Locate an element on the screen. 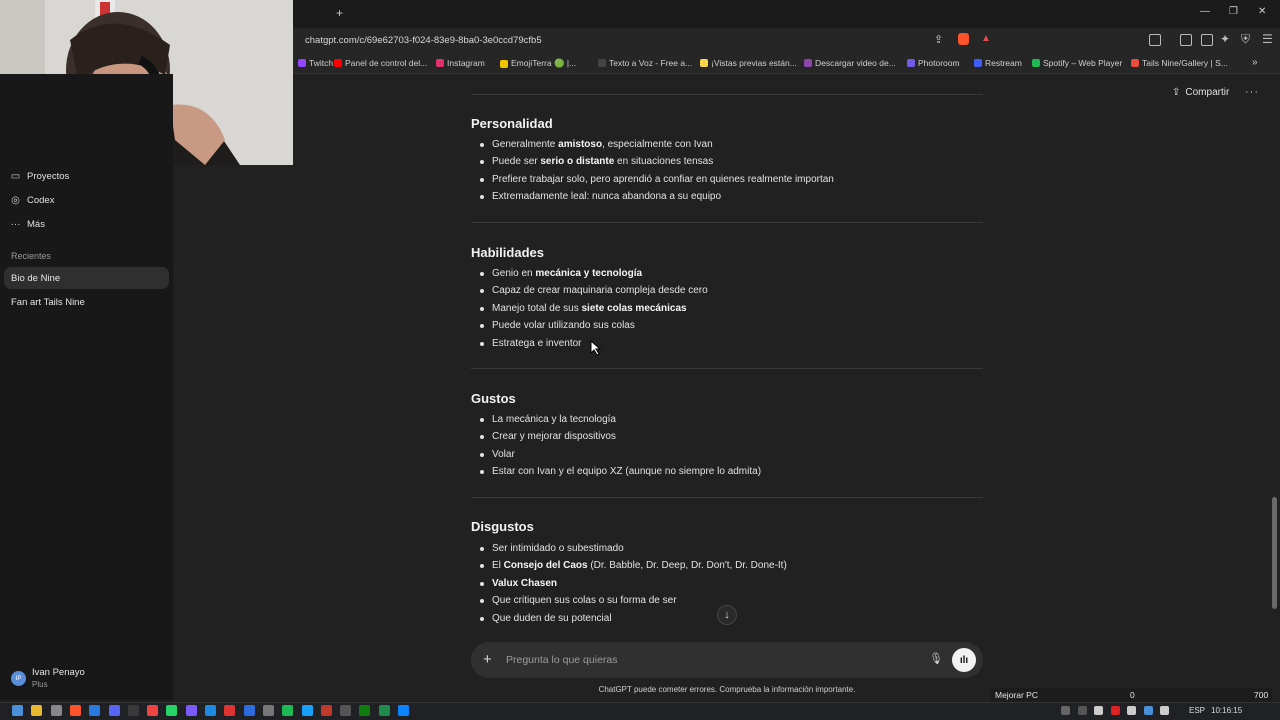 The height and width of the screenshot is (720, 1280). bookmark-label: Restream is located at coordinates (1003, 63).